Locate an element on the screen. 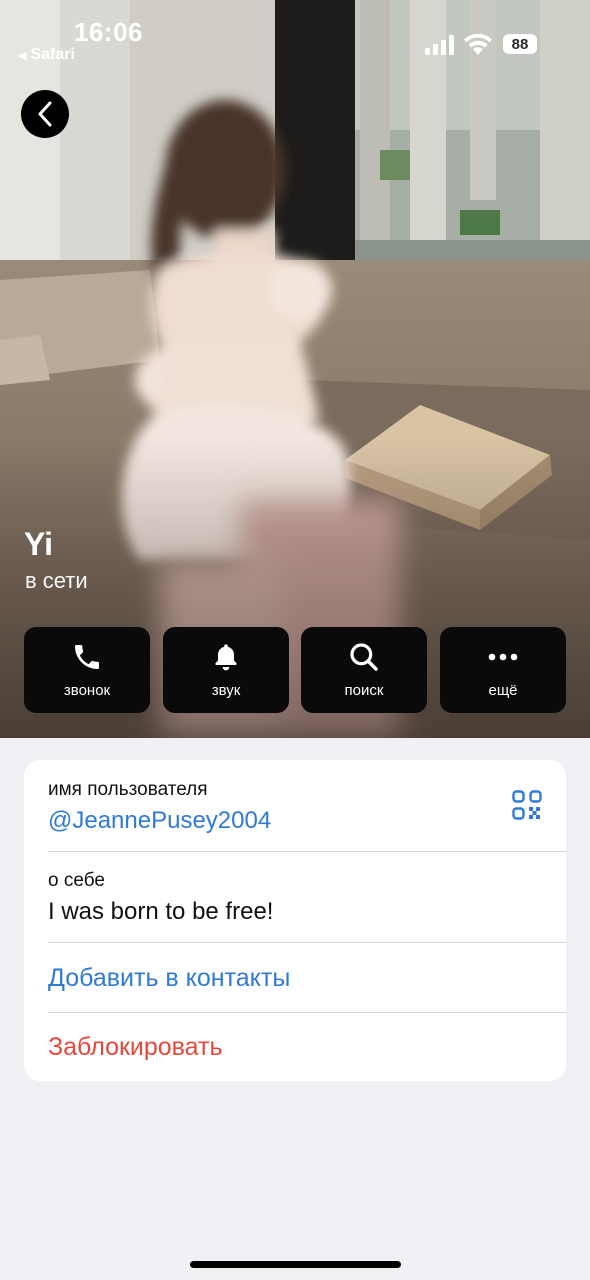  username-value: @JeannePusey2004 is located at coordinates (159, 821).